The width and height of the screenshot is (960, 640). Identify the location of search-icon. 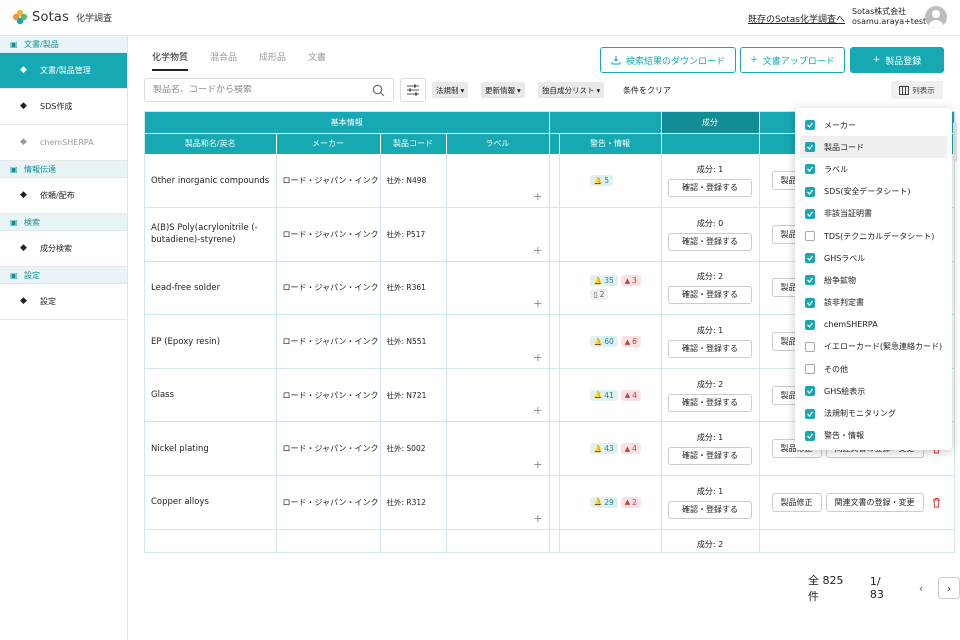
(378, 90).